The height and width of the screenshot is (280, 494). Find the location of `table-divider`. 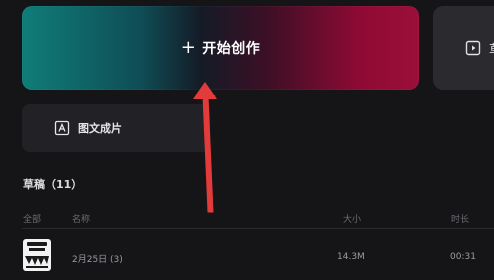

table-divider is located at coordinates (258, 228).